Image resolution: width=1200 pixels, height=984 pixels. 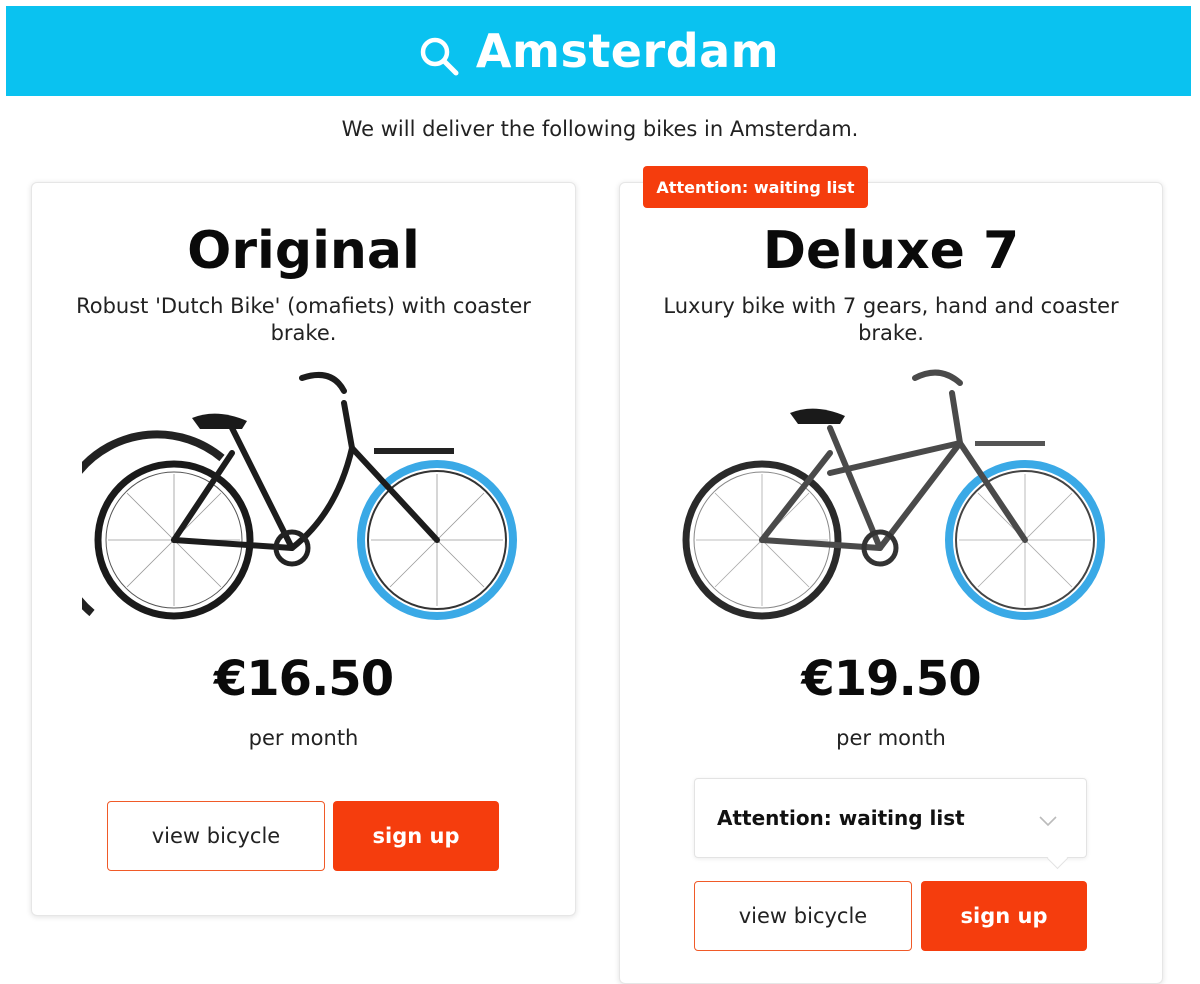 I want to click on product-price: €16.50, so click(x=303, y=679).